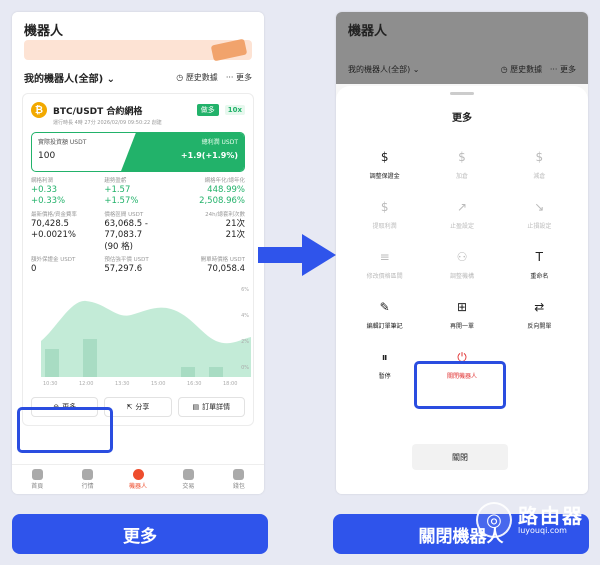 Image resolution: width=600 pixels, height=565 pixels. I want to click on watermark-url: luyouqi.com, so click(542, 530).